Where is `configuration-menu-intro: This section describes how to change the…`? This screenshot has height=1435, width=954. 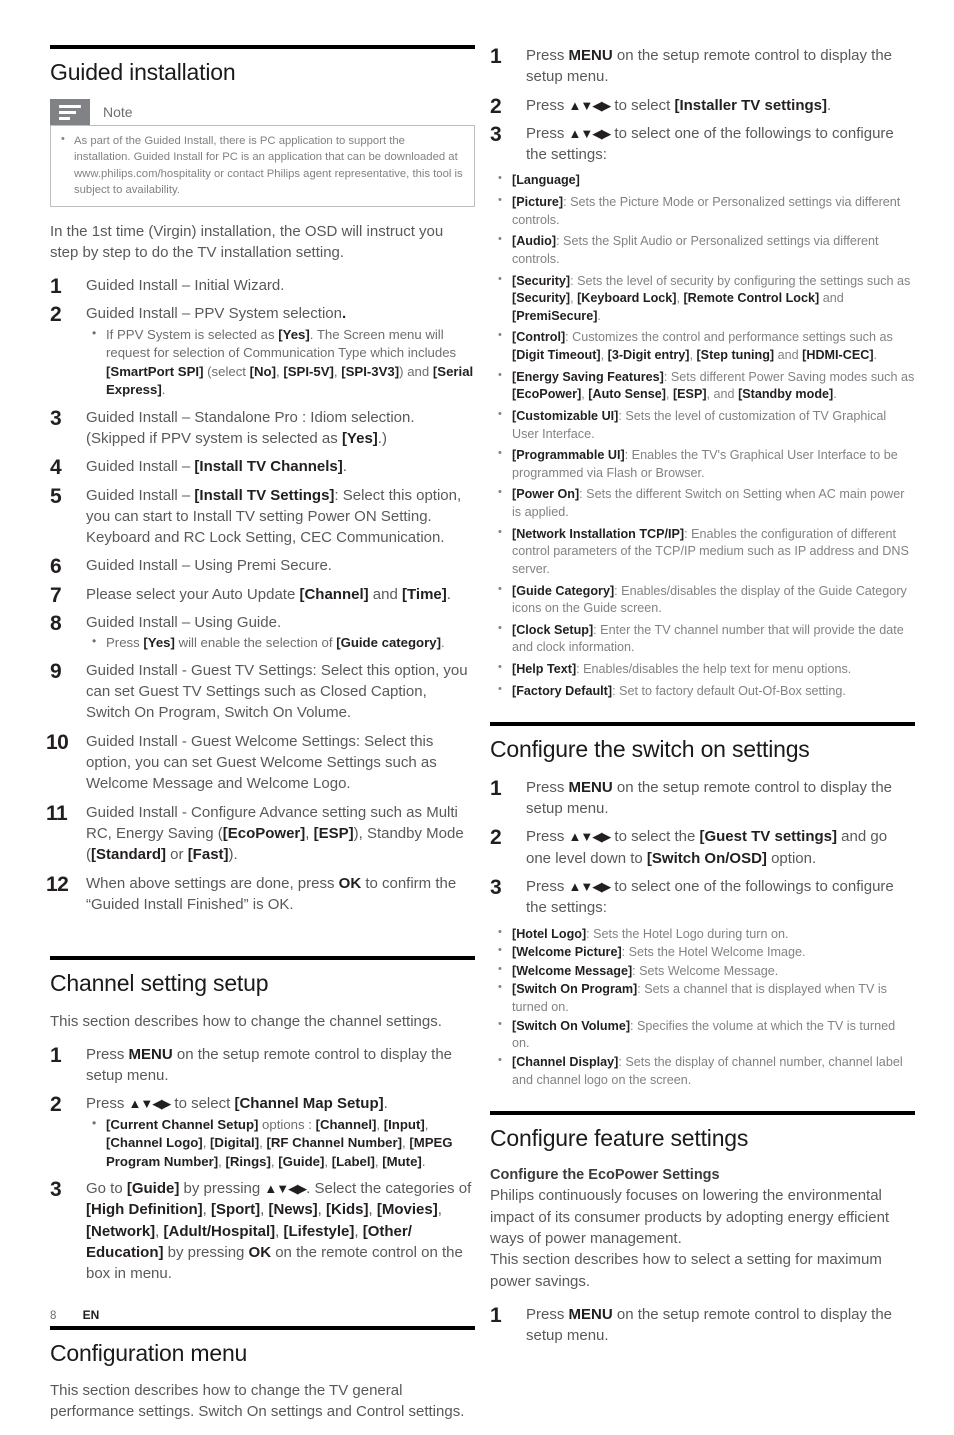 configuration-menu-intro: This section describes how to change the… is located at coordinates (257, 1401).